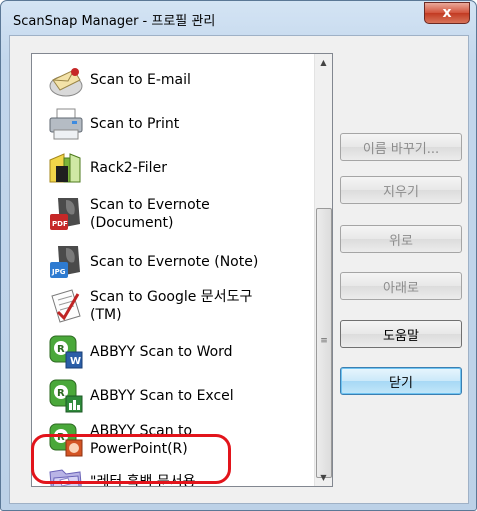 This screenshot has width=477, height=511. What do you see at coordinates (58, 272) in the screenshot?
I see `svg-text: JPG` at bounding box center [58, 272].